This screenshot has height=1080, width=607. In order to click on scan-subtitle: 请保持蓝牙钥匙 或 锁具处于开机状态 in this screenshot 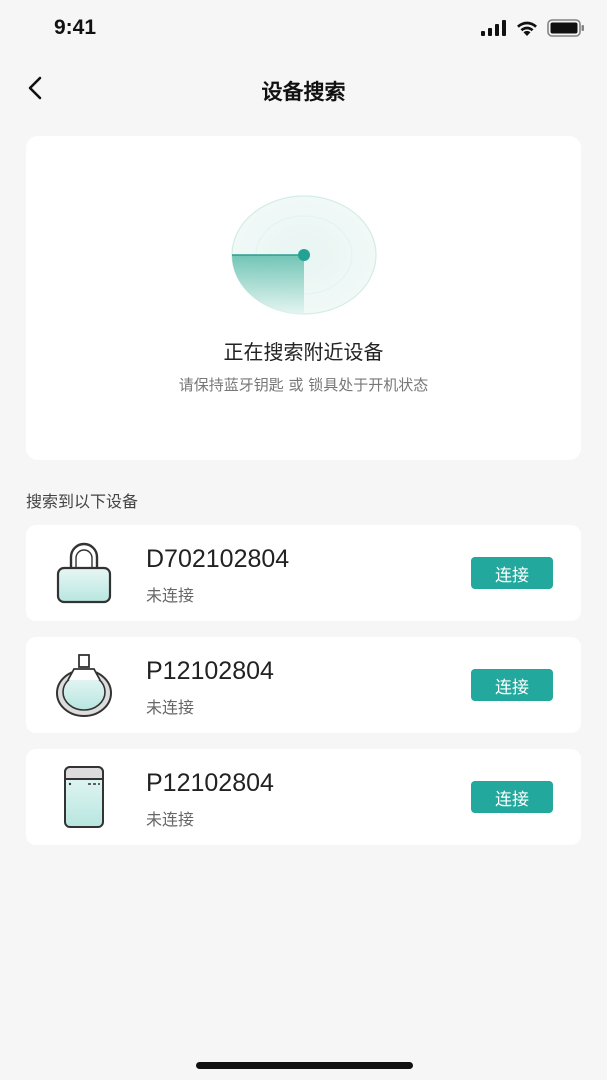, I will do `click(303, 385)`.